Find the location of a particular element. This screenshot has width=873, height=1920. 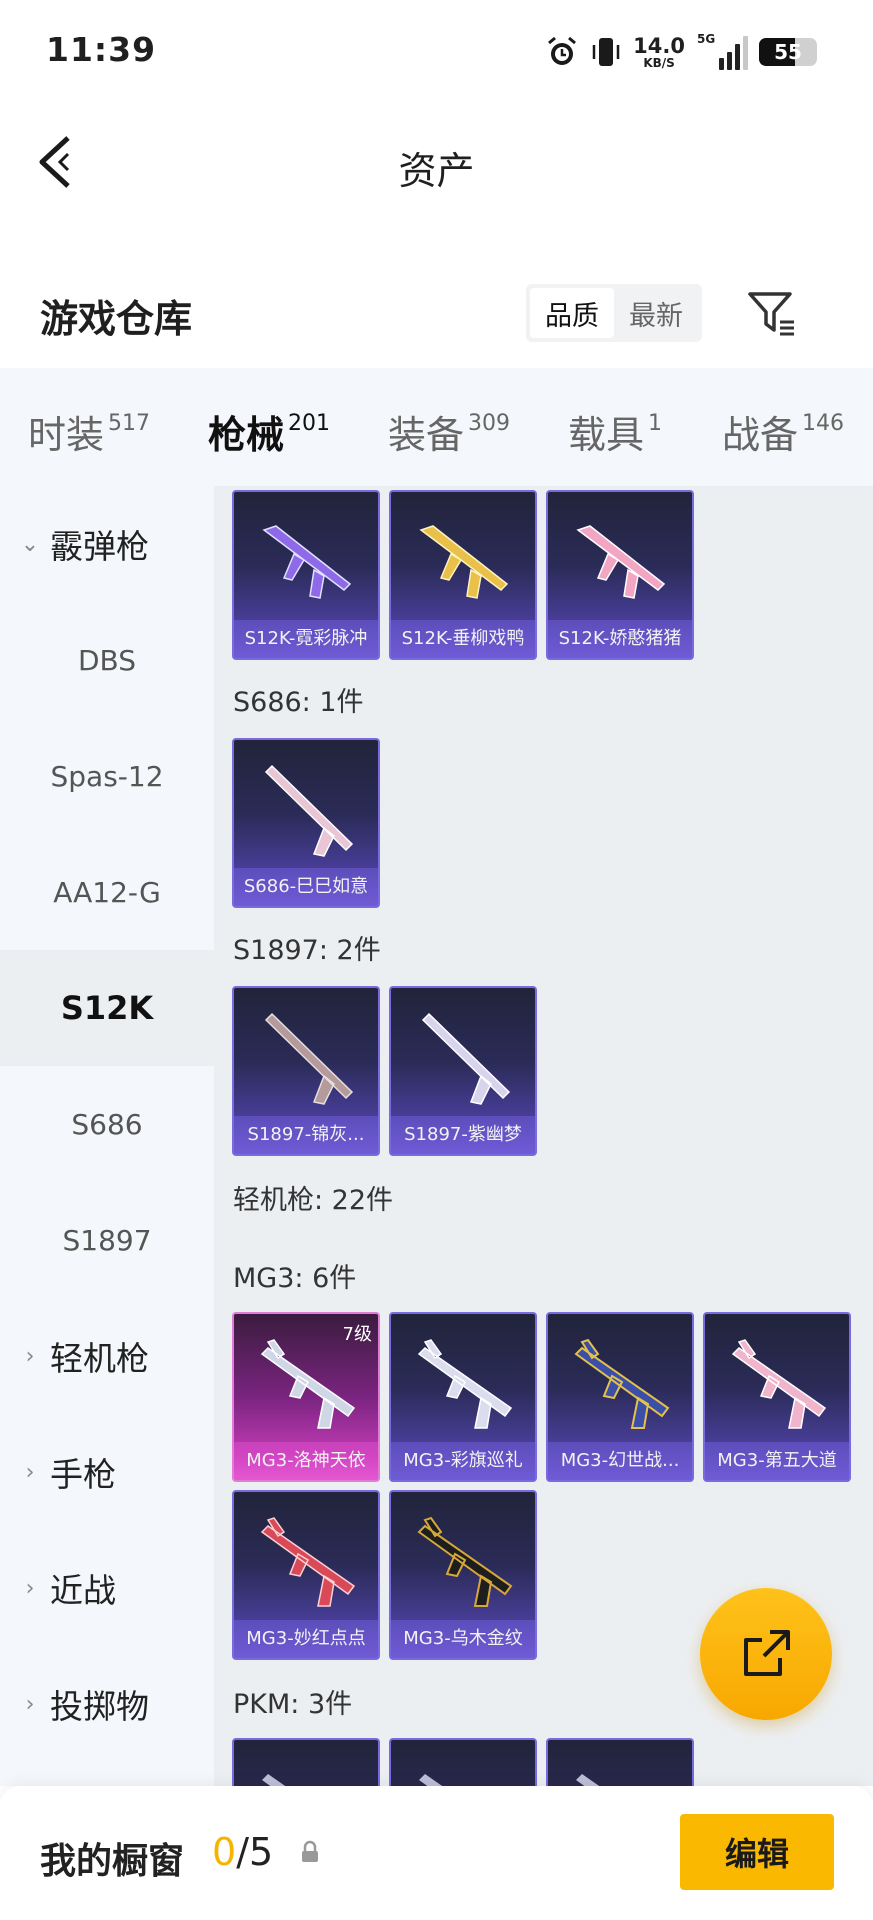

tab-firearms: 枪械 201 is located at coordinates (269, 452).